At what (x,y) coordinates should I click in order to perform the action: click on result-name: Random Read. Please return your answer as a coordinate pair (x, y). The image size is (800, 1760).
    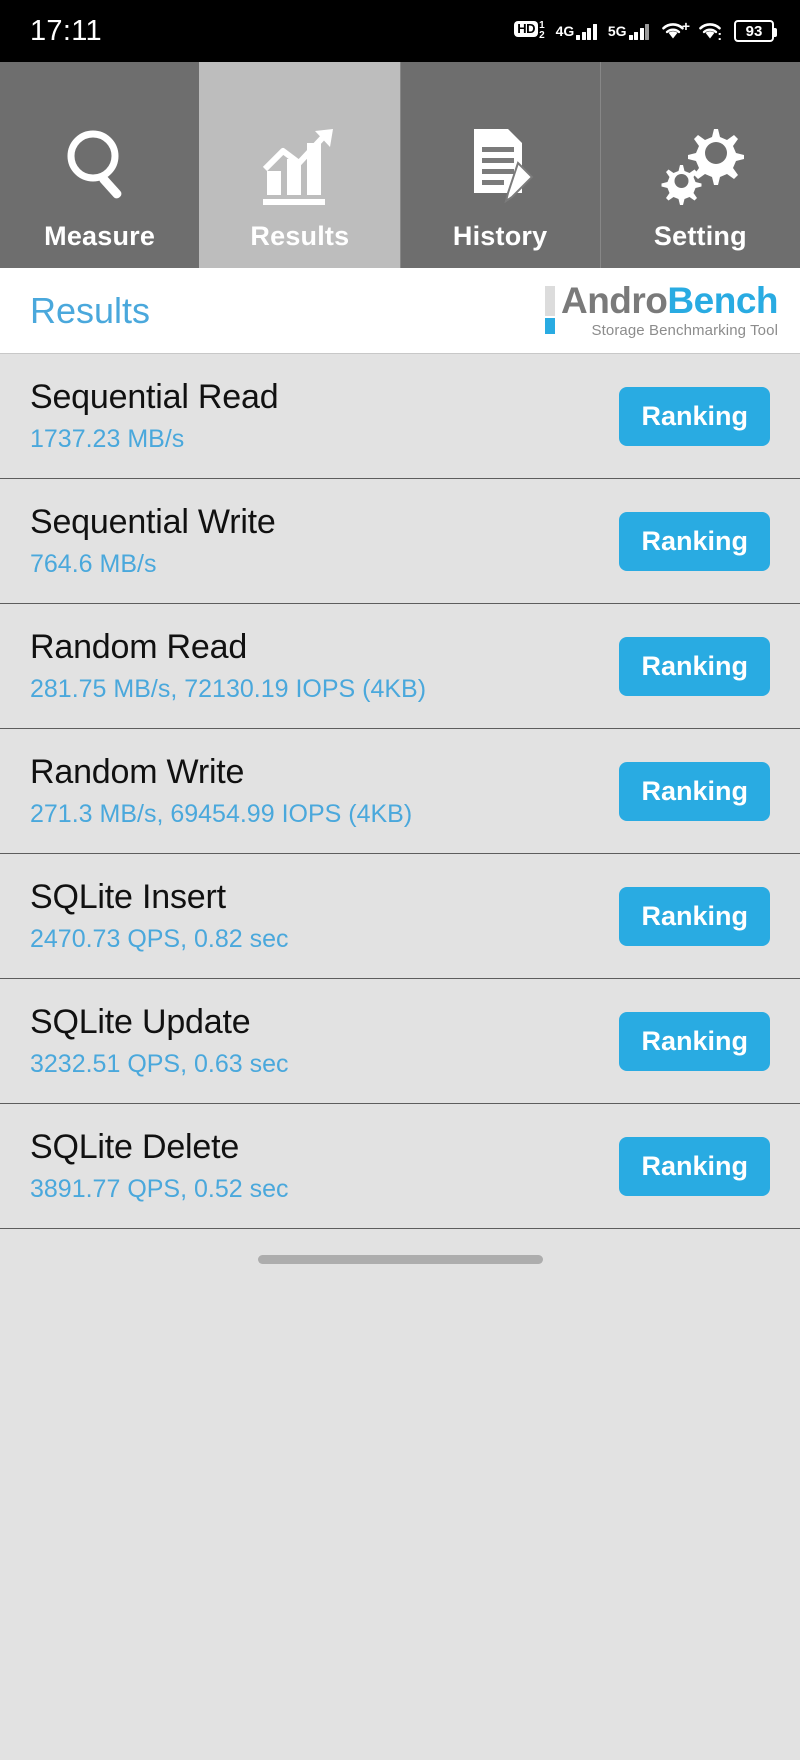
    Looking at the image, I should click on (139, 647).